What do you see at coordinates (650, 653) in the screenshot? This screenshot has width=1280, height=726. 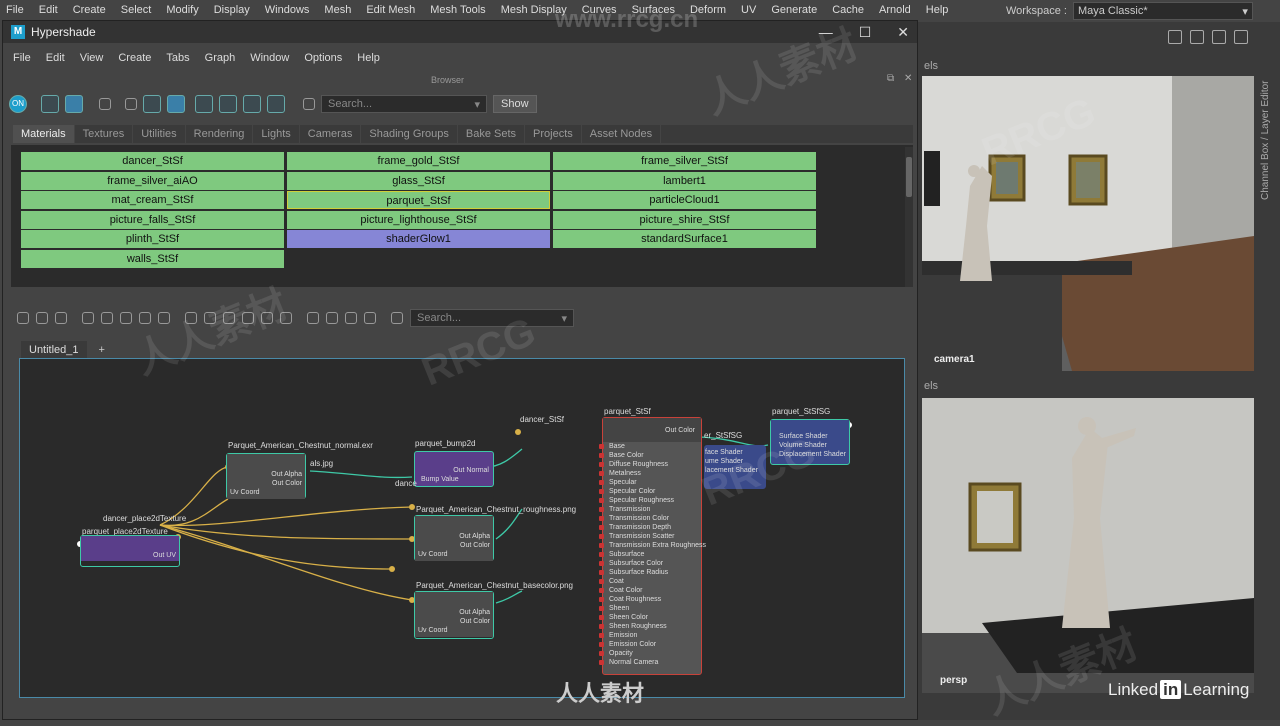 I see `input-port: Opacity` at bounding box center [650, 653].